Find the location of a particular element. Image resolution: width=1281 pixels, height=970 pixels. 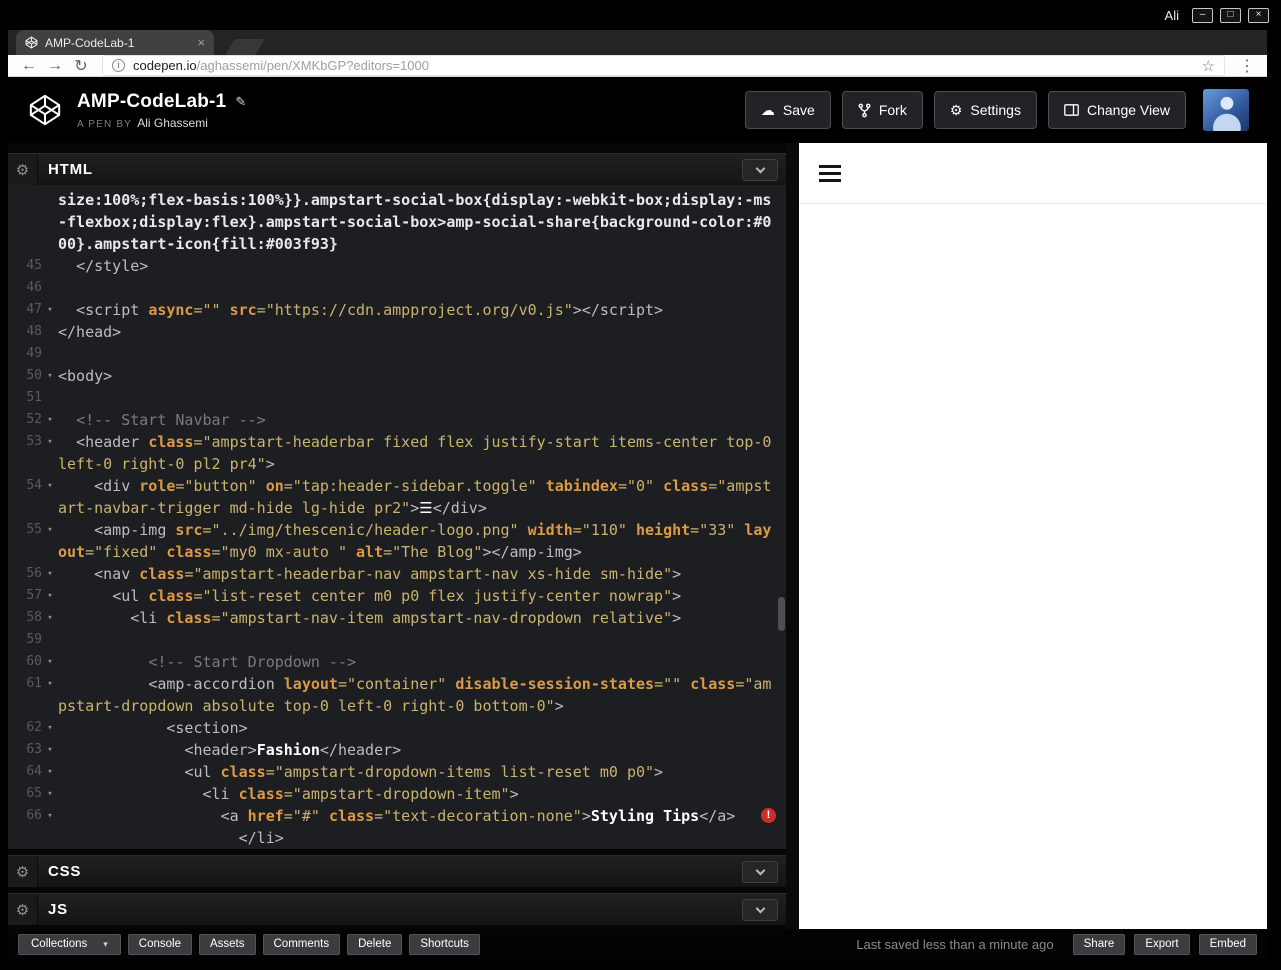

html-panel-header: ⚙ HTML is located at coordinates (397, 169).